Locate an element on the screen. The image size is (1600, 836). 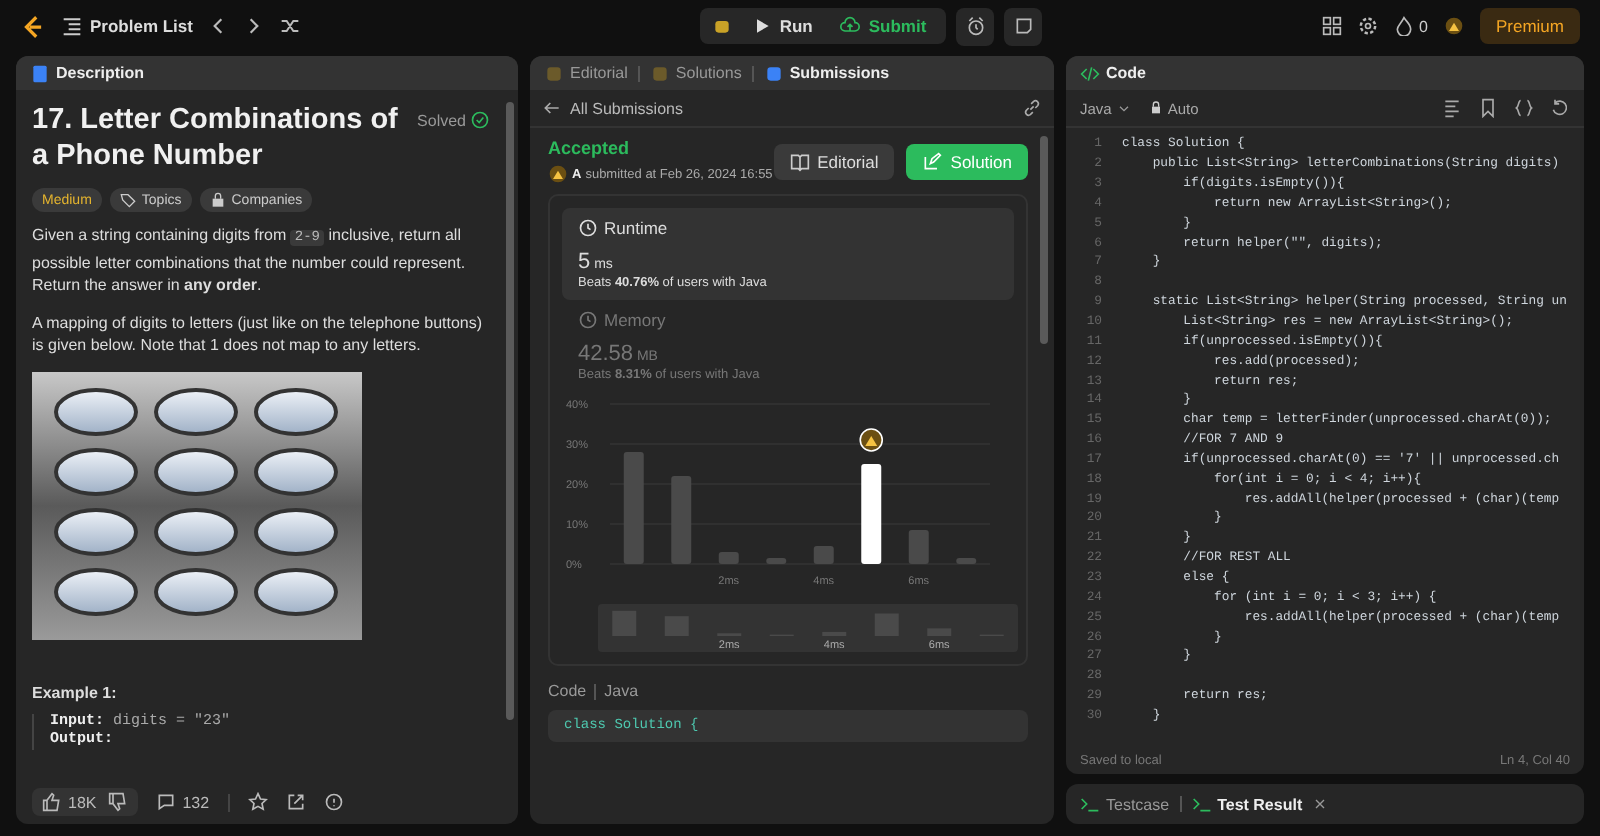
submit-button: Submit is located at coordinates (883, 26).